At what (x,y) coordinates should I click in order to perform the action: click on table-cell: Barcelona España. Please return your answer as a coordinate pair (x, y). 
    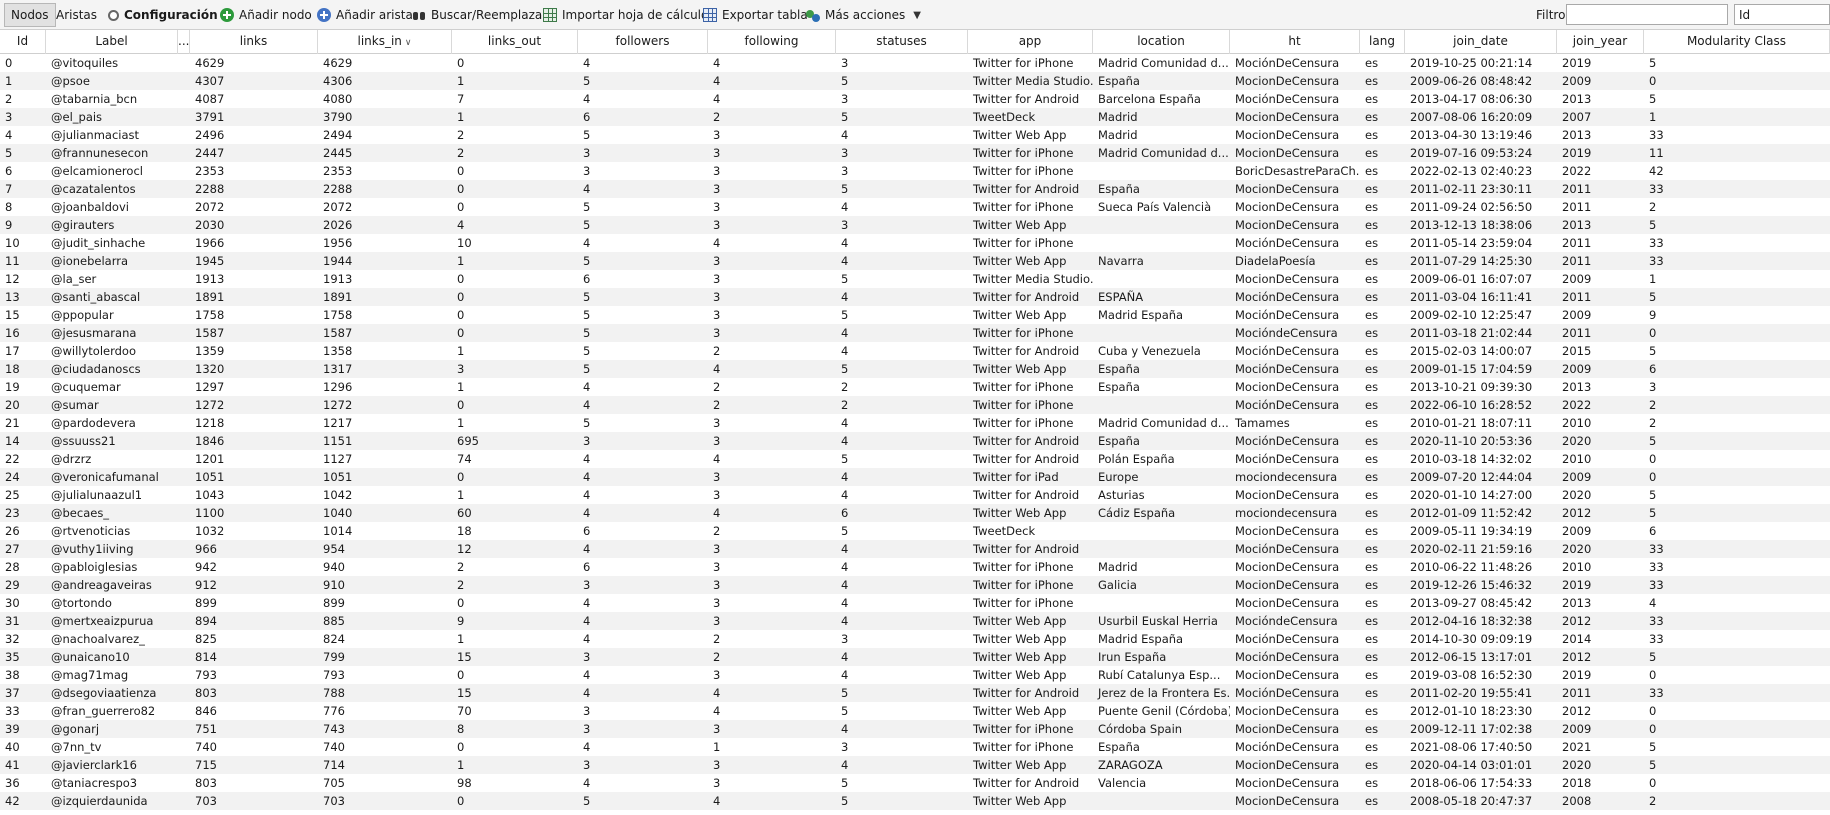
    Looking at the image, I should click on (1149, 99).